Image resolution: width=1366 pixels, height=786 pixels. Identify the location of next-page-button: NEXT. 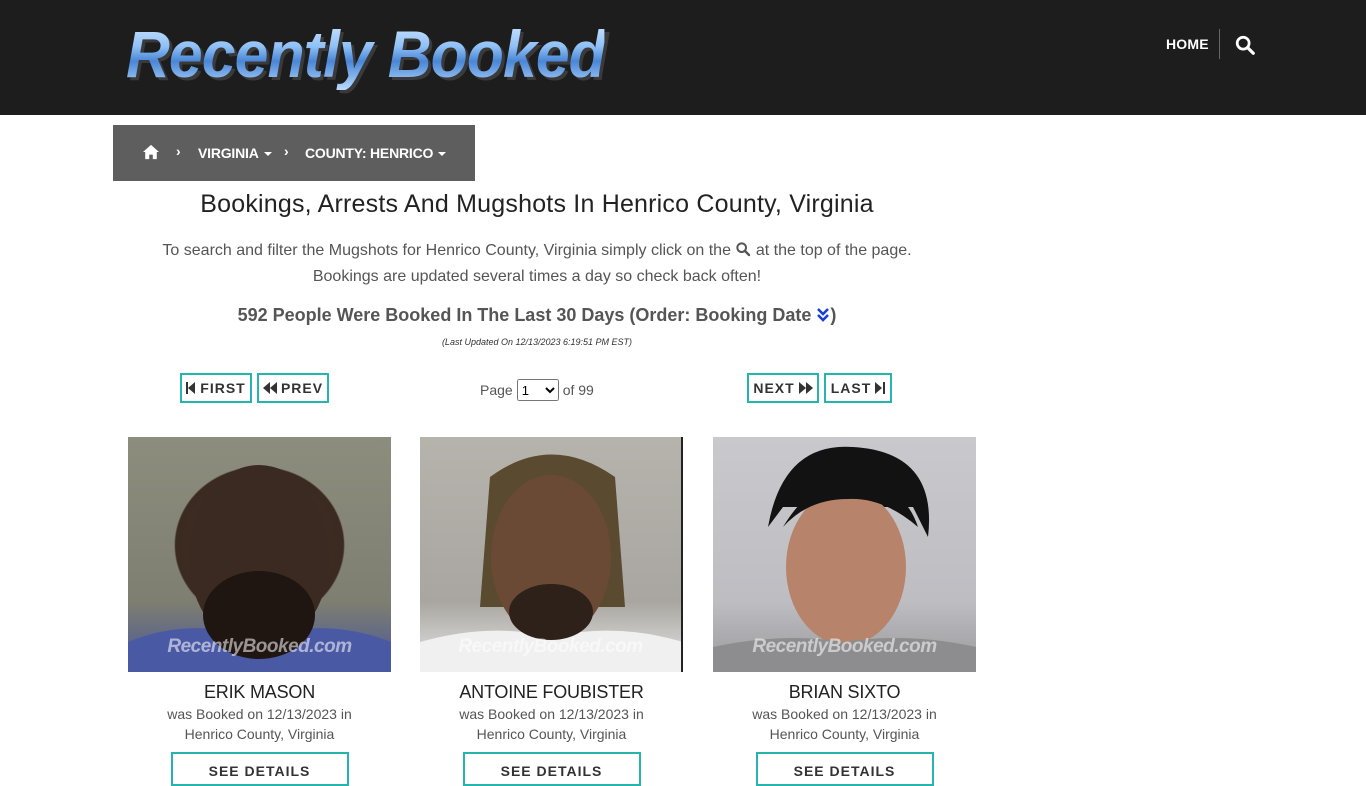
(783, 388).